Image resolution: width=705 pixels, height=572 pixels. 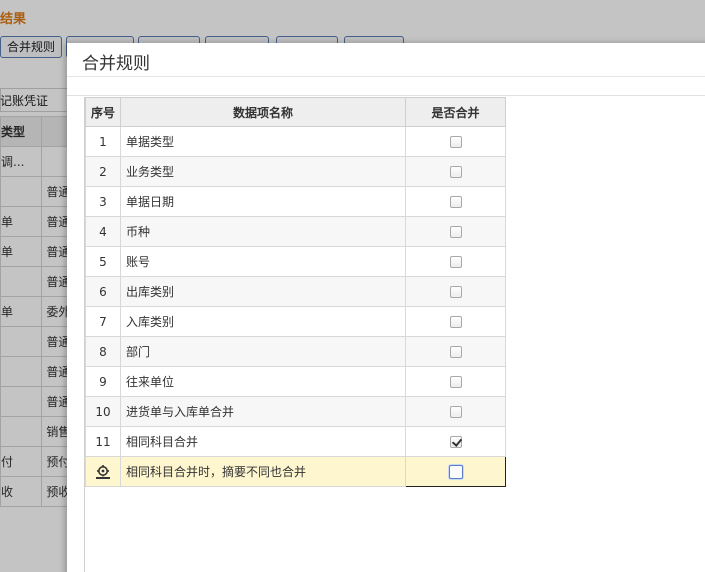 I want to click on grid-row: 8 部门, so click(x=295, y=351).